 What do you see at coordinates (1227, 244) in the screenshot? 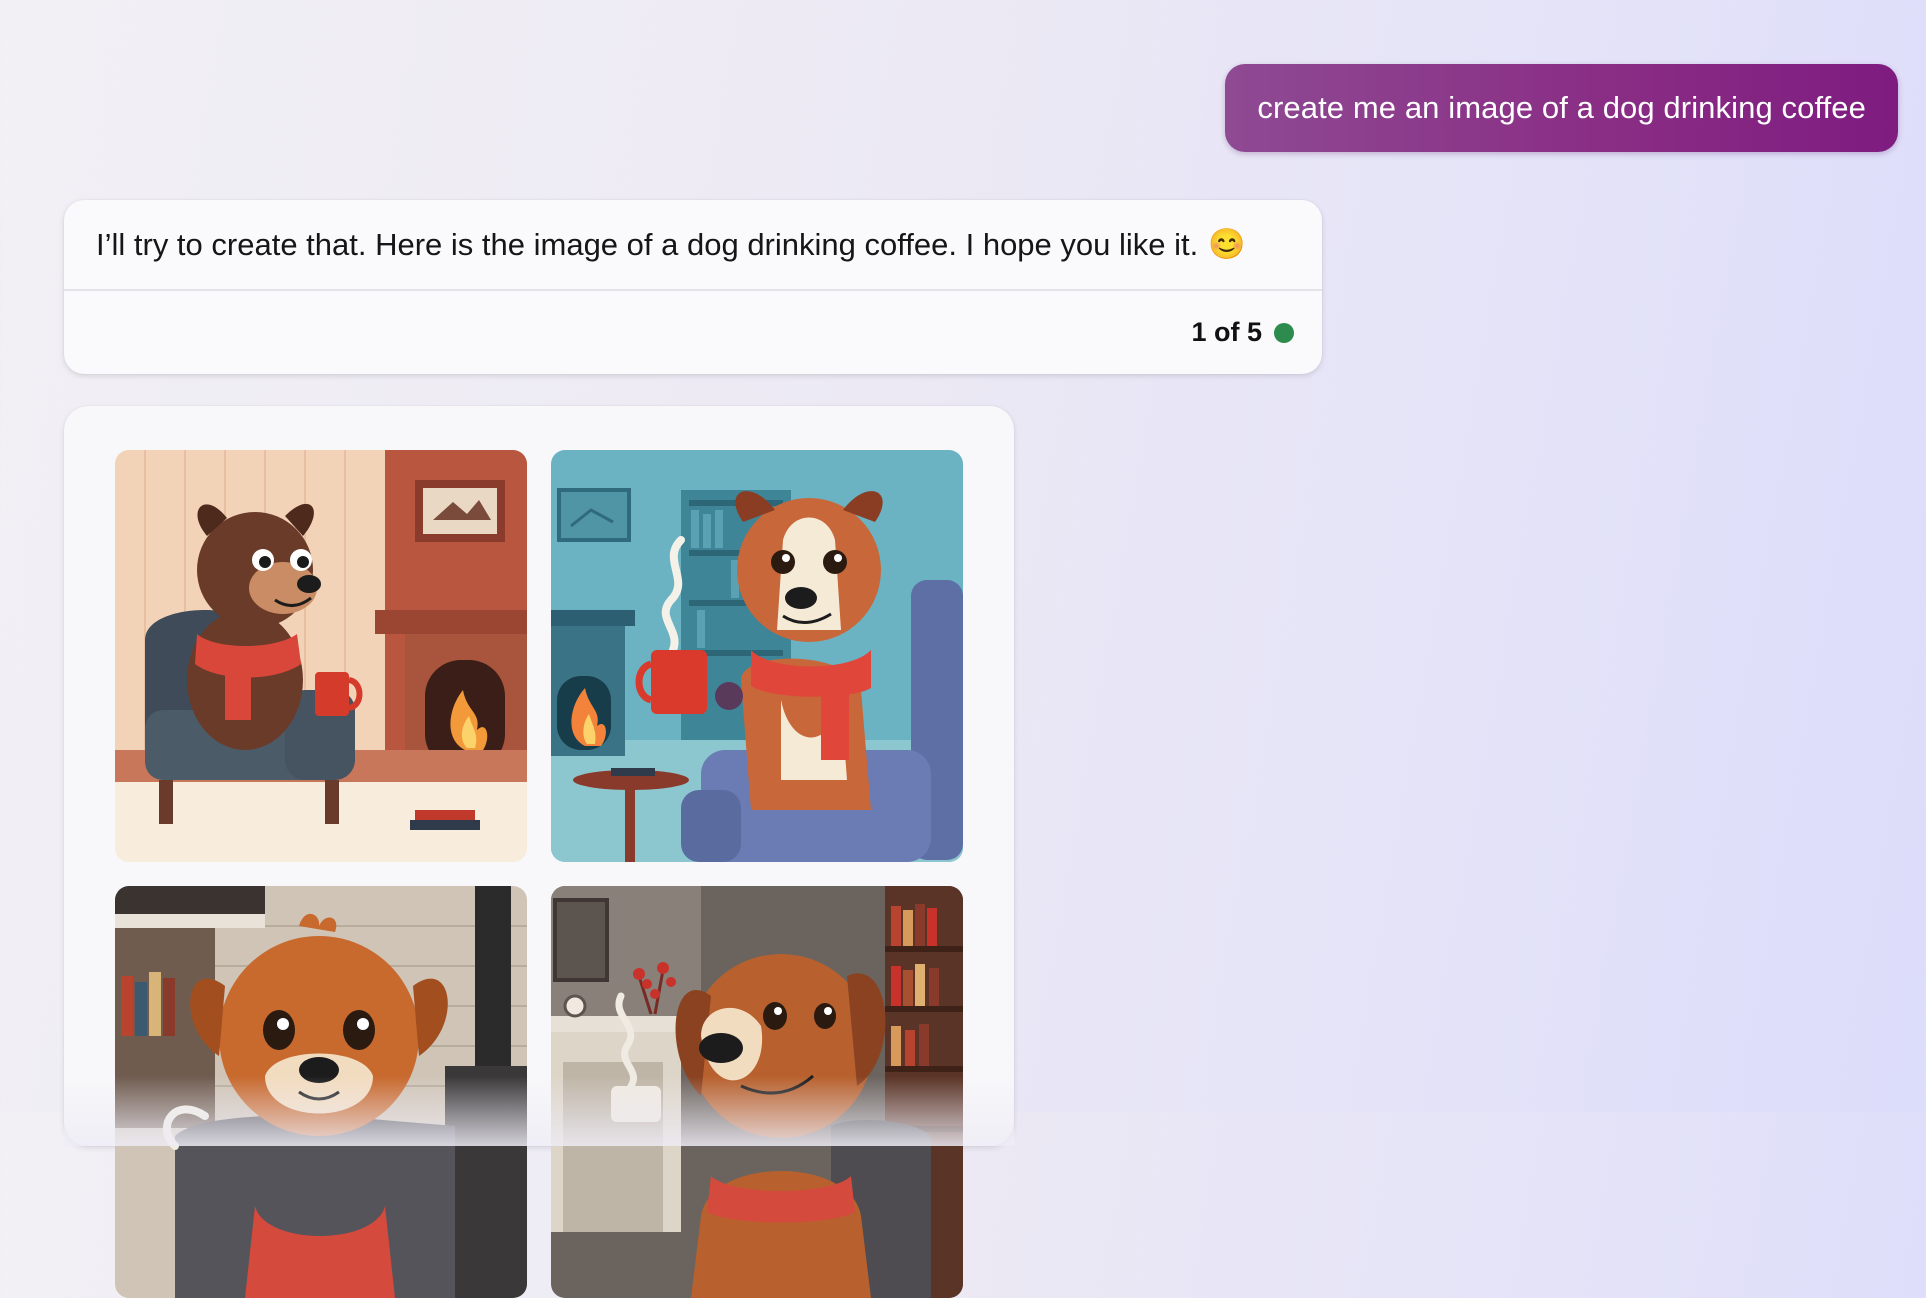
I see `smiling-face-emoji-icon: 😊` at bounding box center [1227, 244].